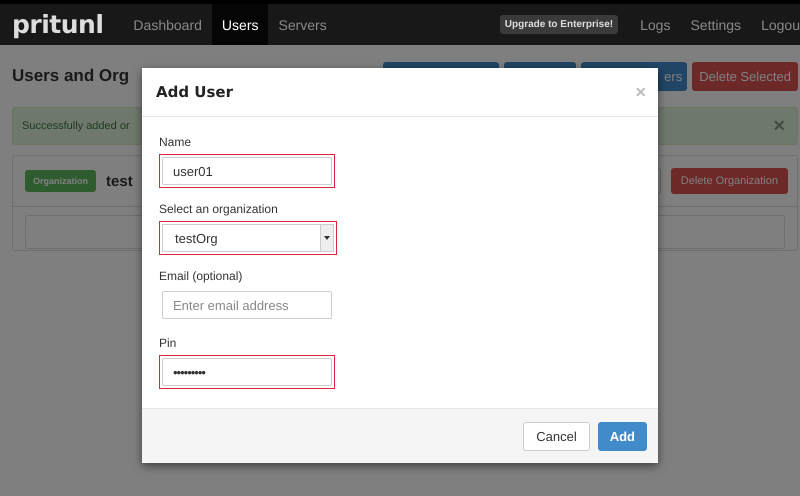 The height and width of the screenshot is (496, 800). I want to click on nav-link: Settings, so click(716, 24).